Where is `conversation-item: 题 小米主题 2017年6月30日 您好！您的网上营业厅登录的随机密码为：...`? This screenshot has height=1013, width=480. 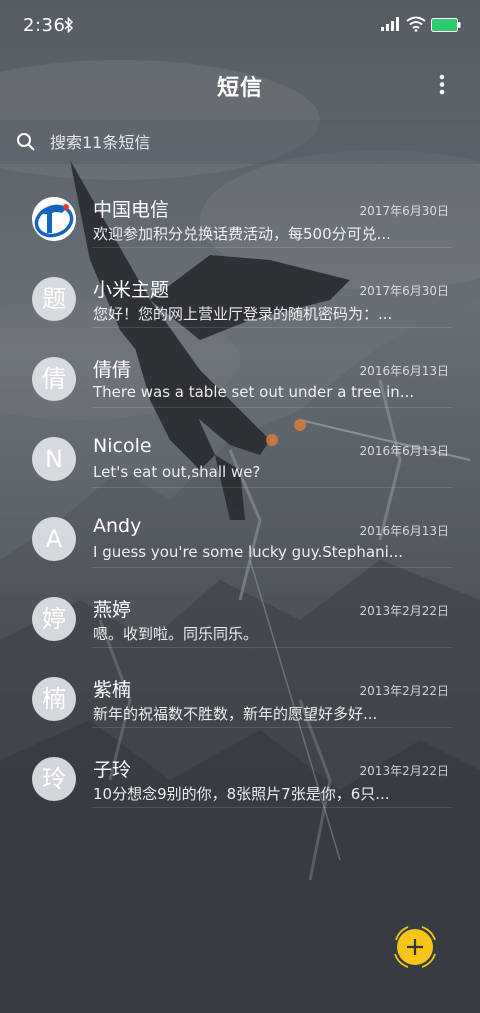
conversation-item: 题 小米主题 2017年6月30日 您好！您的网上营业厅登录的随机密码为：... is located at coordinates (240, 288).